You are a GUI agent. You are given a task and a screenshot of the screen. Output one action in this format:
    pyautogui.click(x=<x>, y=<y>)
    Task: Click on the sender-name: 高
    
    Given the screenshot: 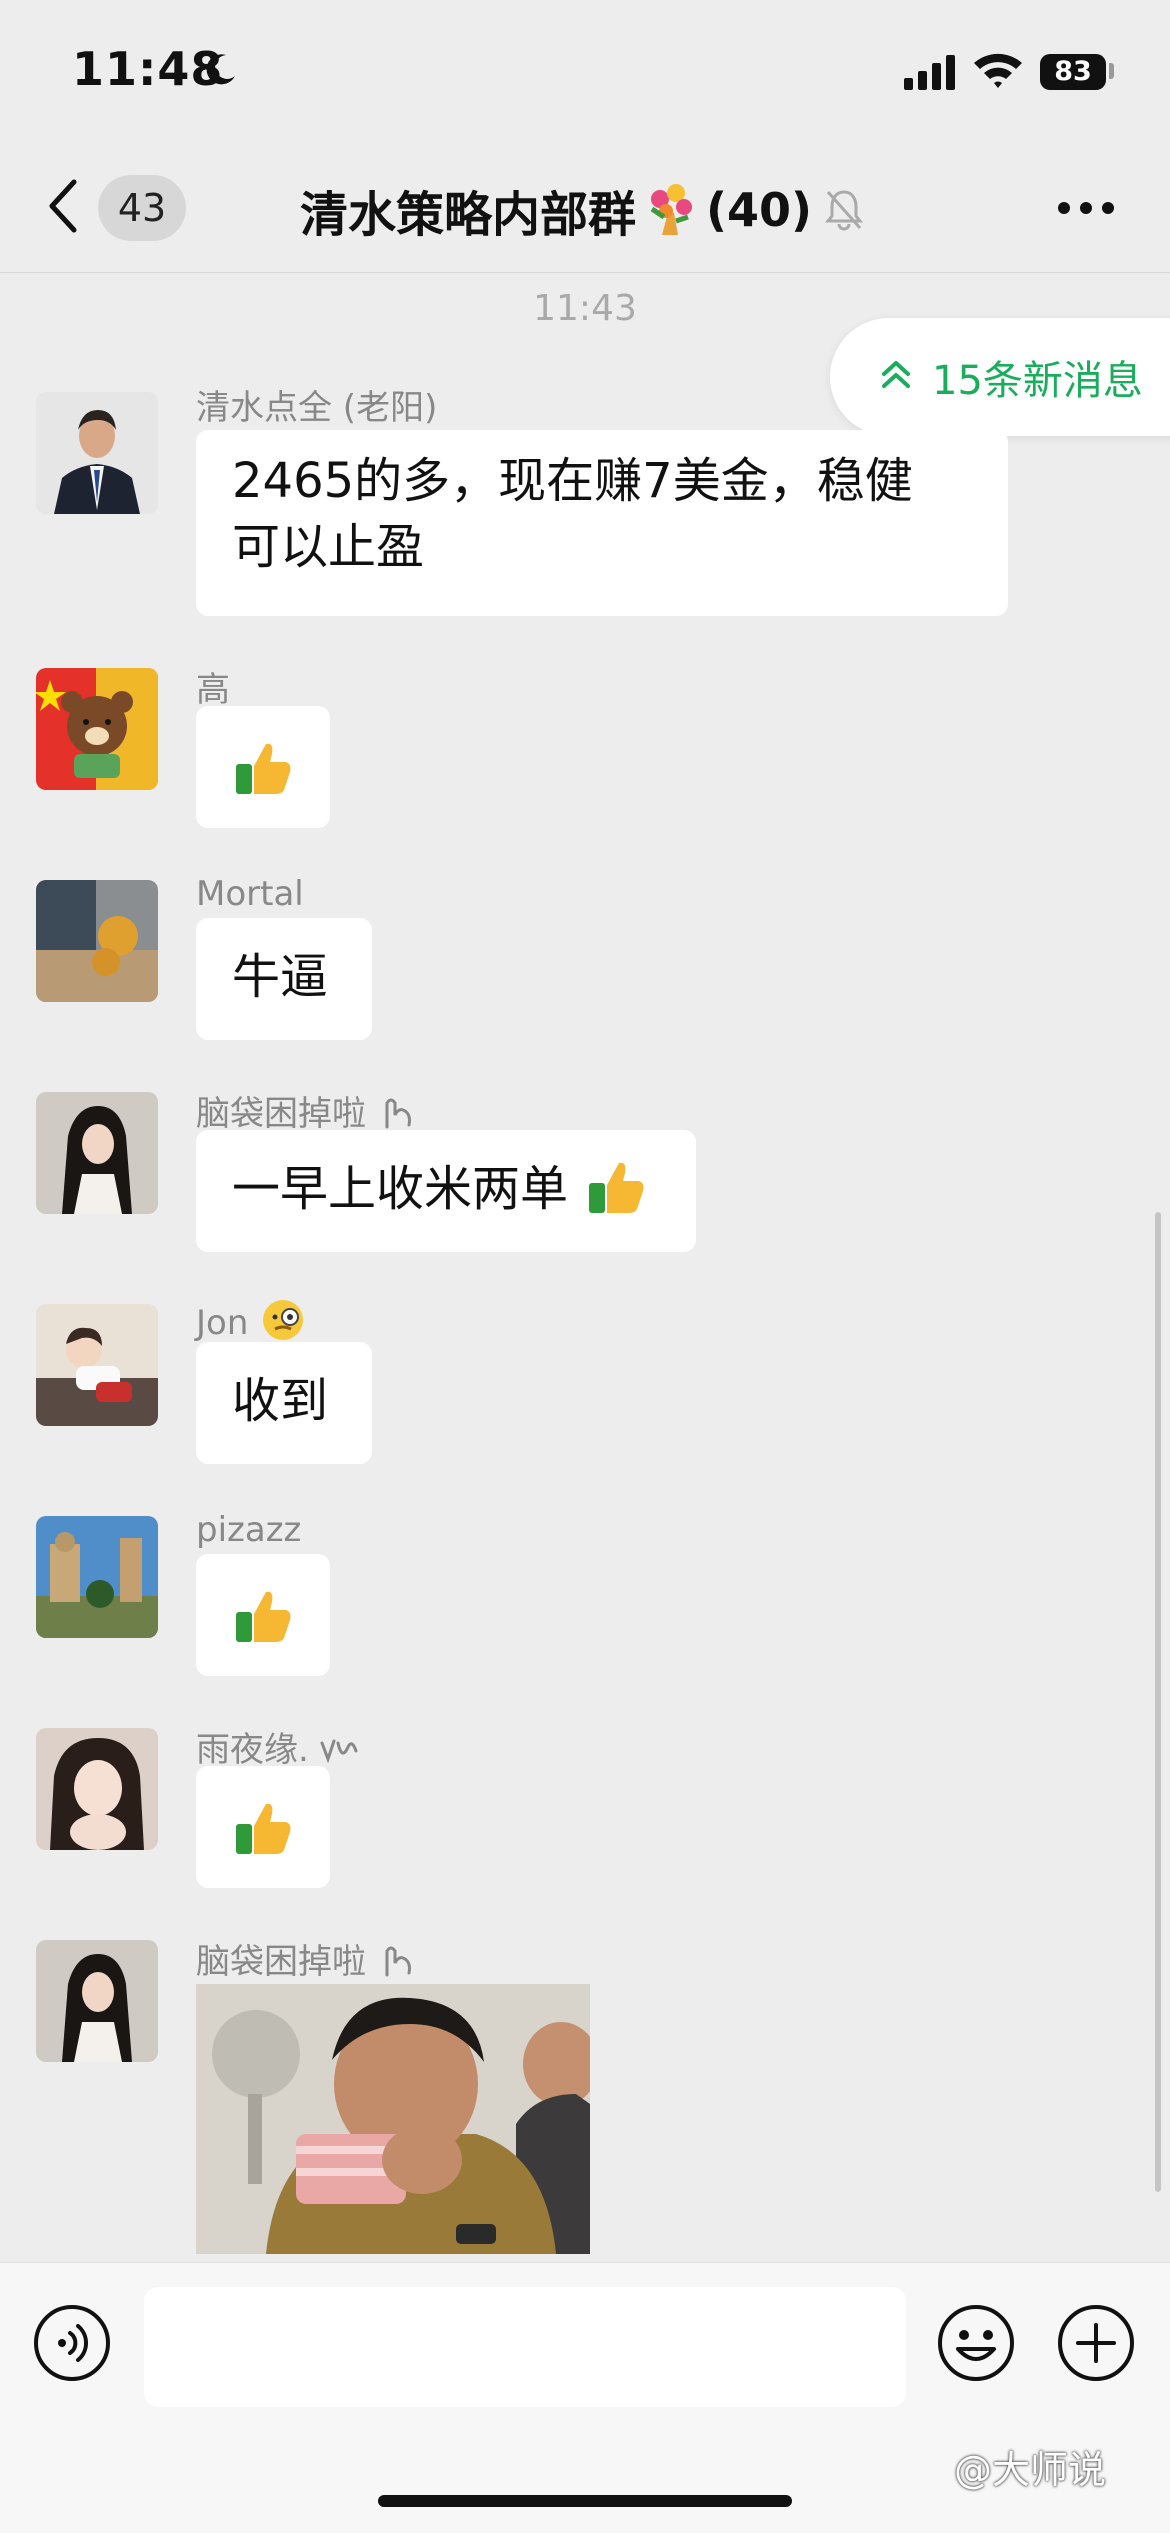 What is the action you would take?
    pyautogui.click(x=213, y=690)
    